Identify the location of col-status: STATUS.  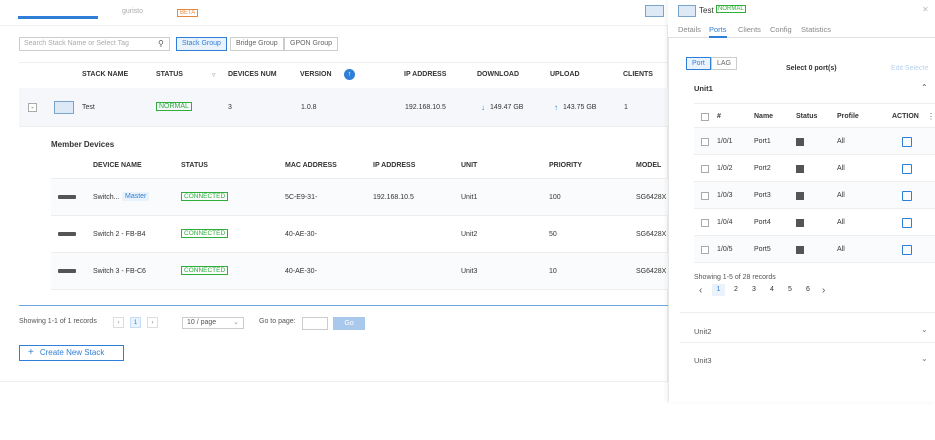
(169, 74).